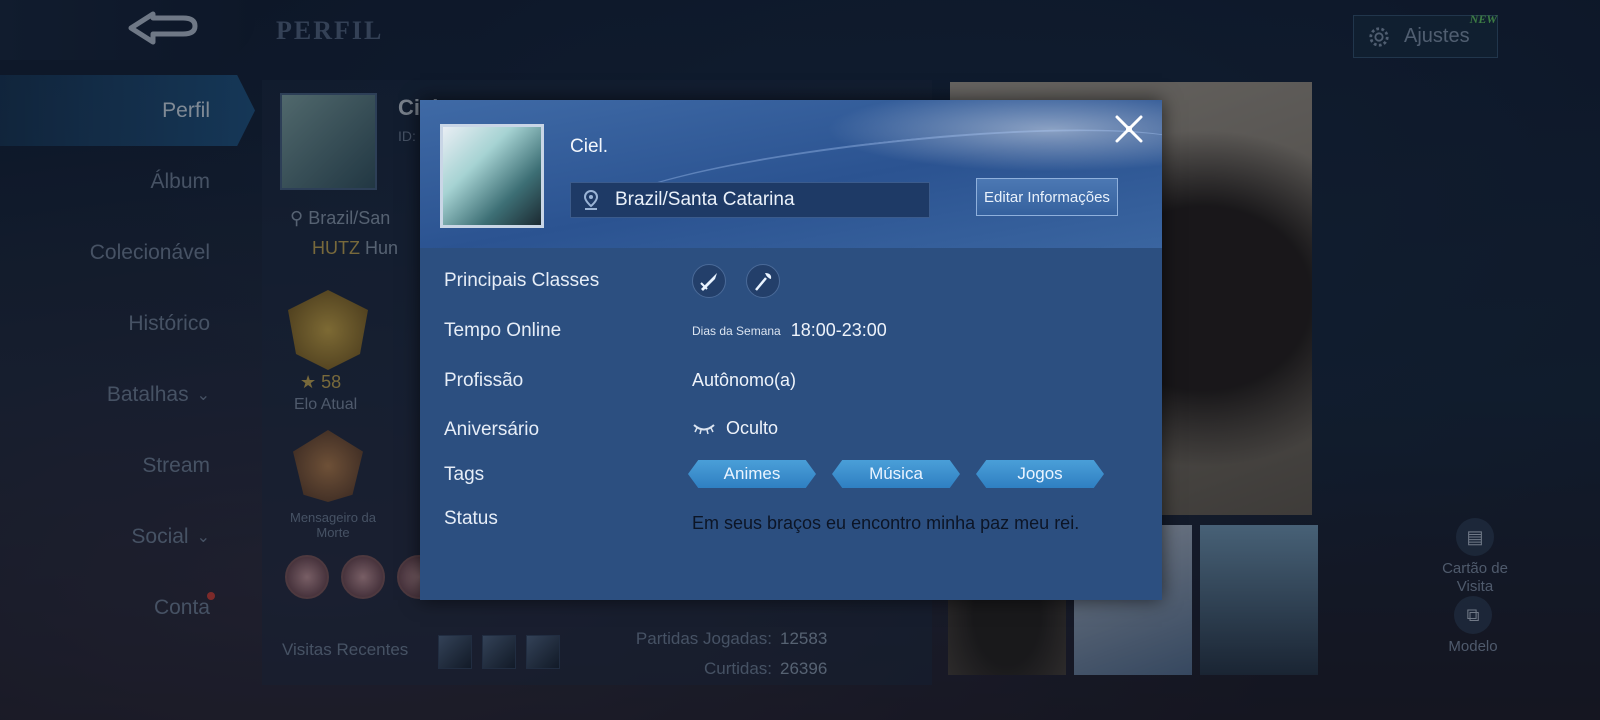  Describe the element at coordinates (709, 281) in the screenshot. I see `fighter-class-icon` at that location.